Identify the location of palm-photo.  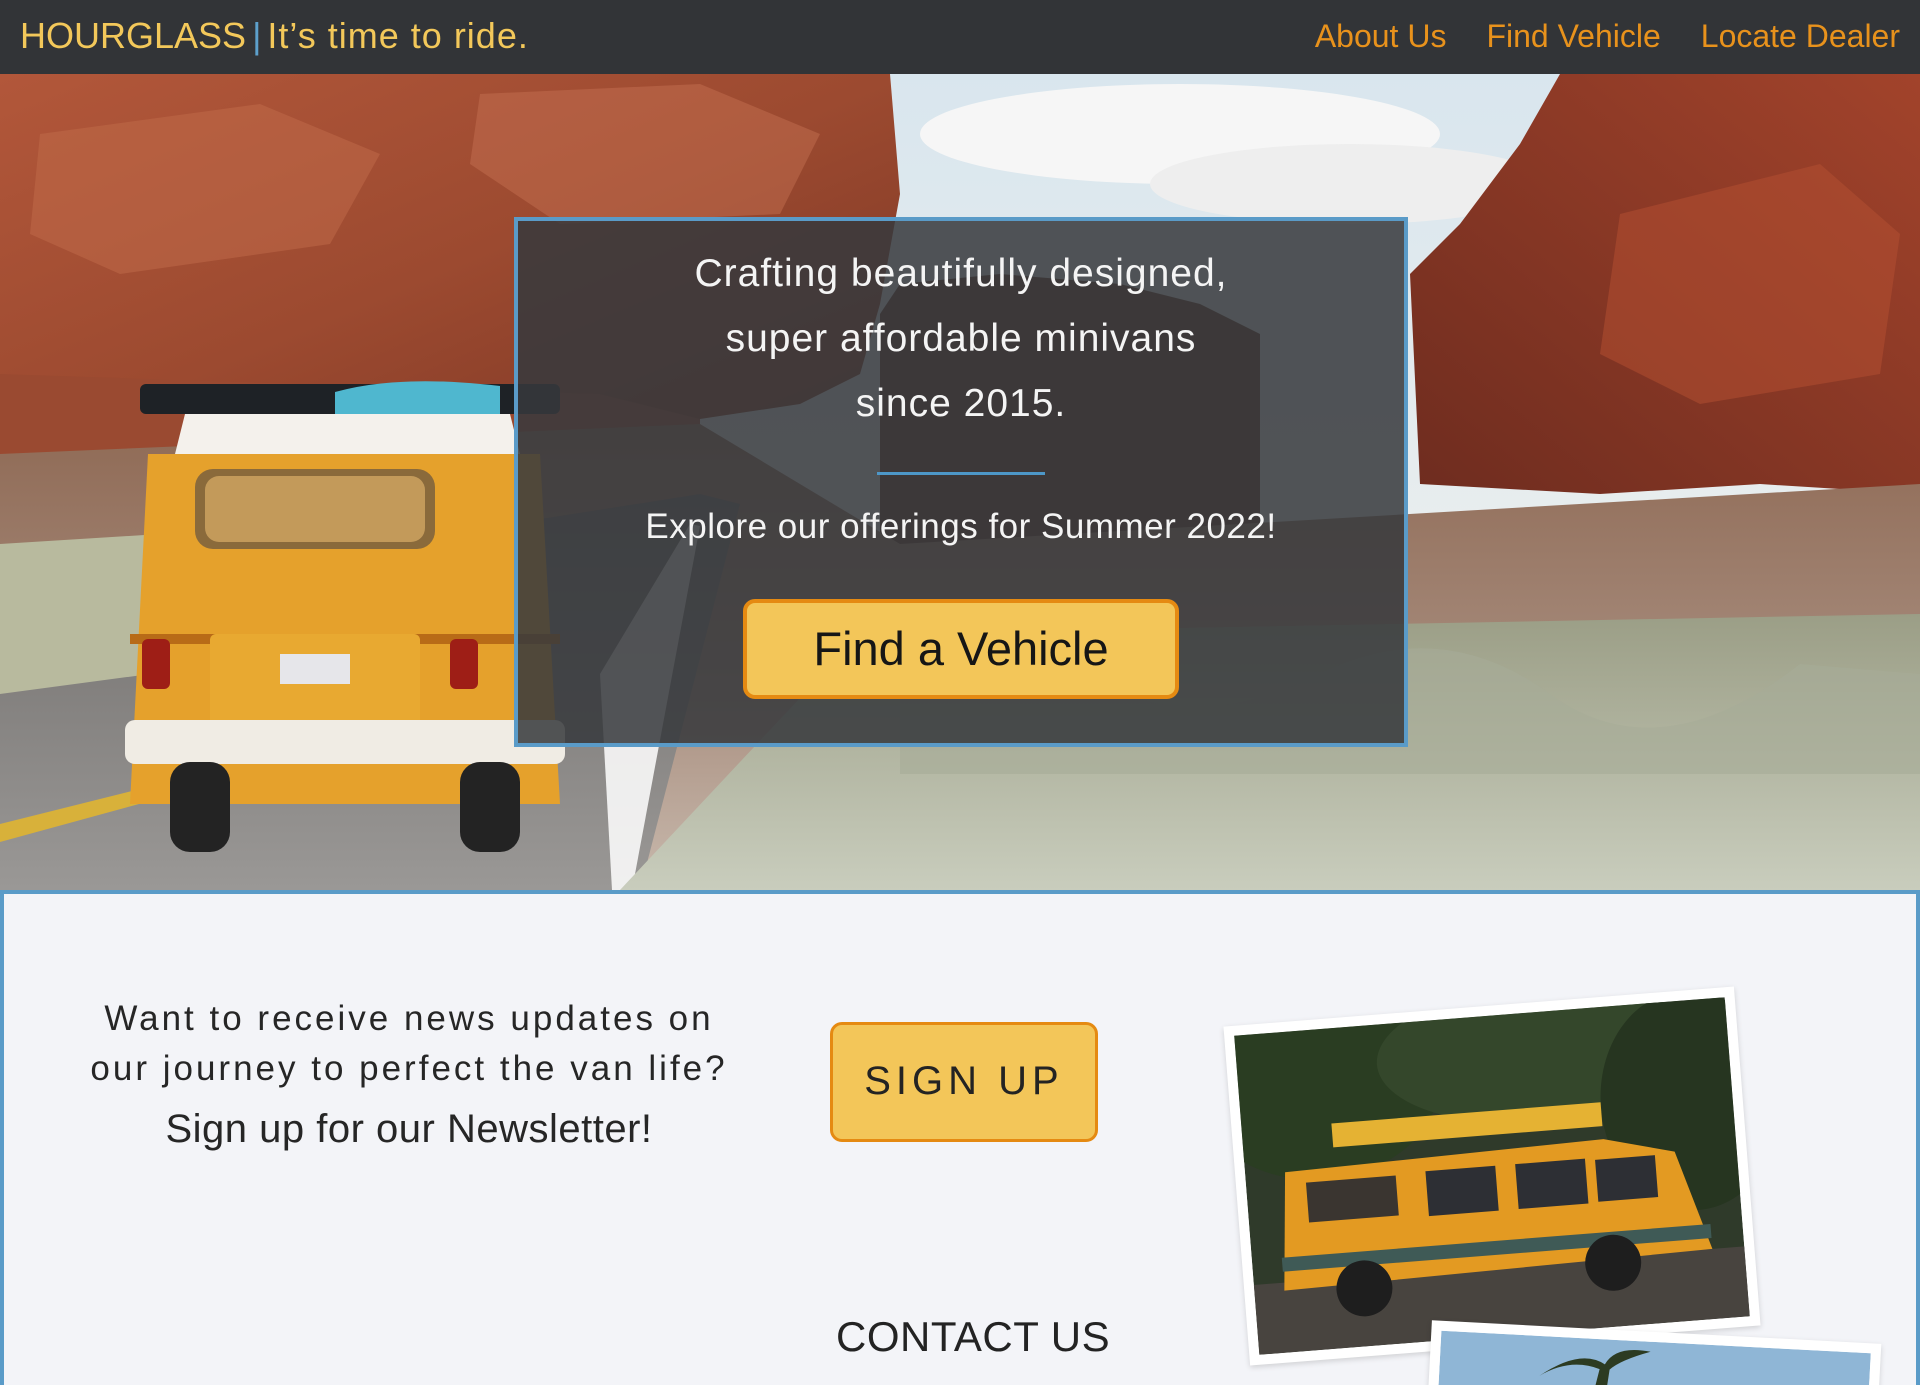
(1654, 1357).